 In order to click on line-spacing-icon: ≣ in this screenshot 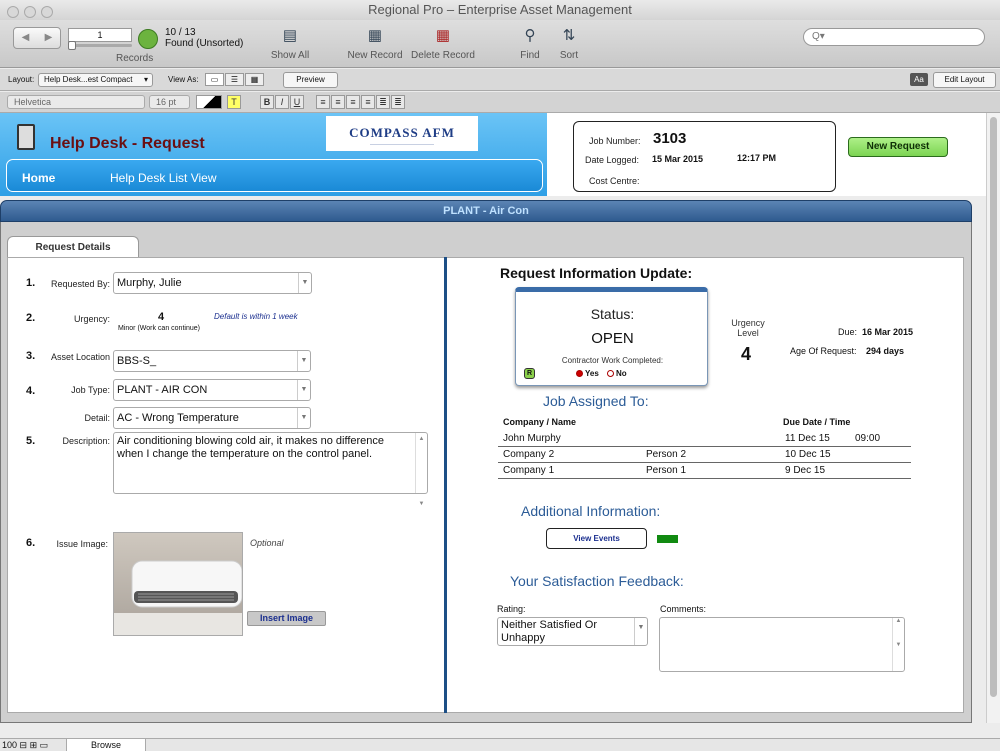, I will do `click(383, 102)`.